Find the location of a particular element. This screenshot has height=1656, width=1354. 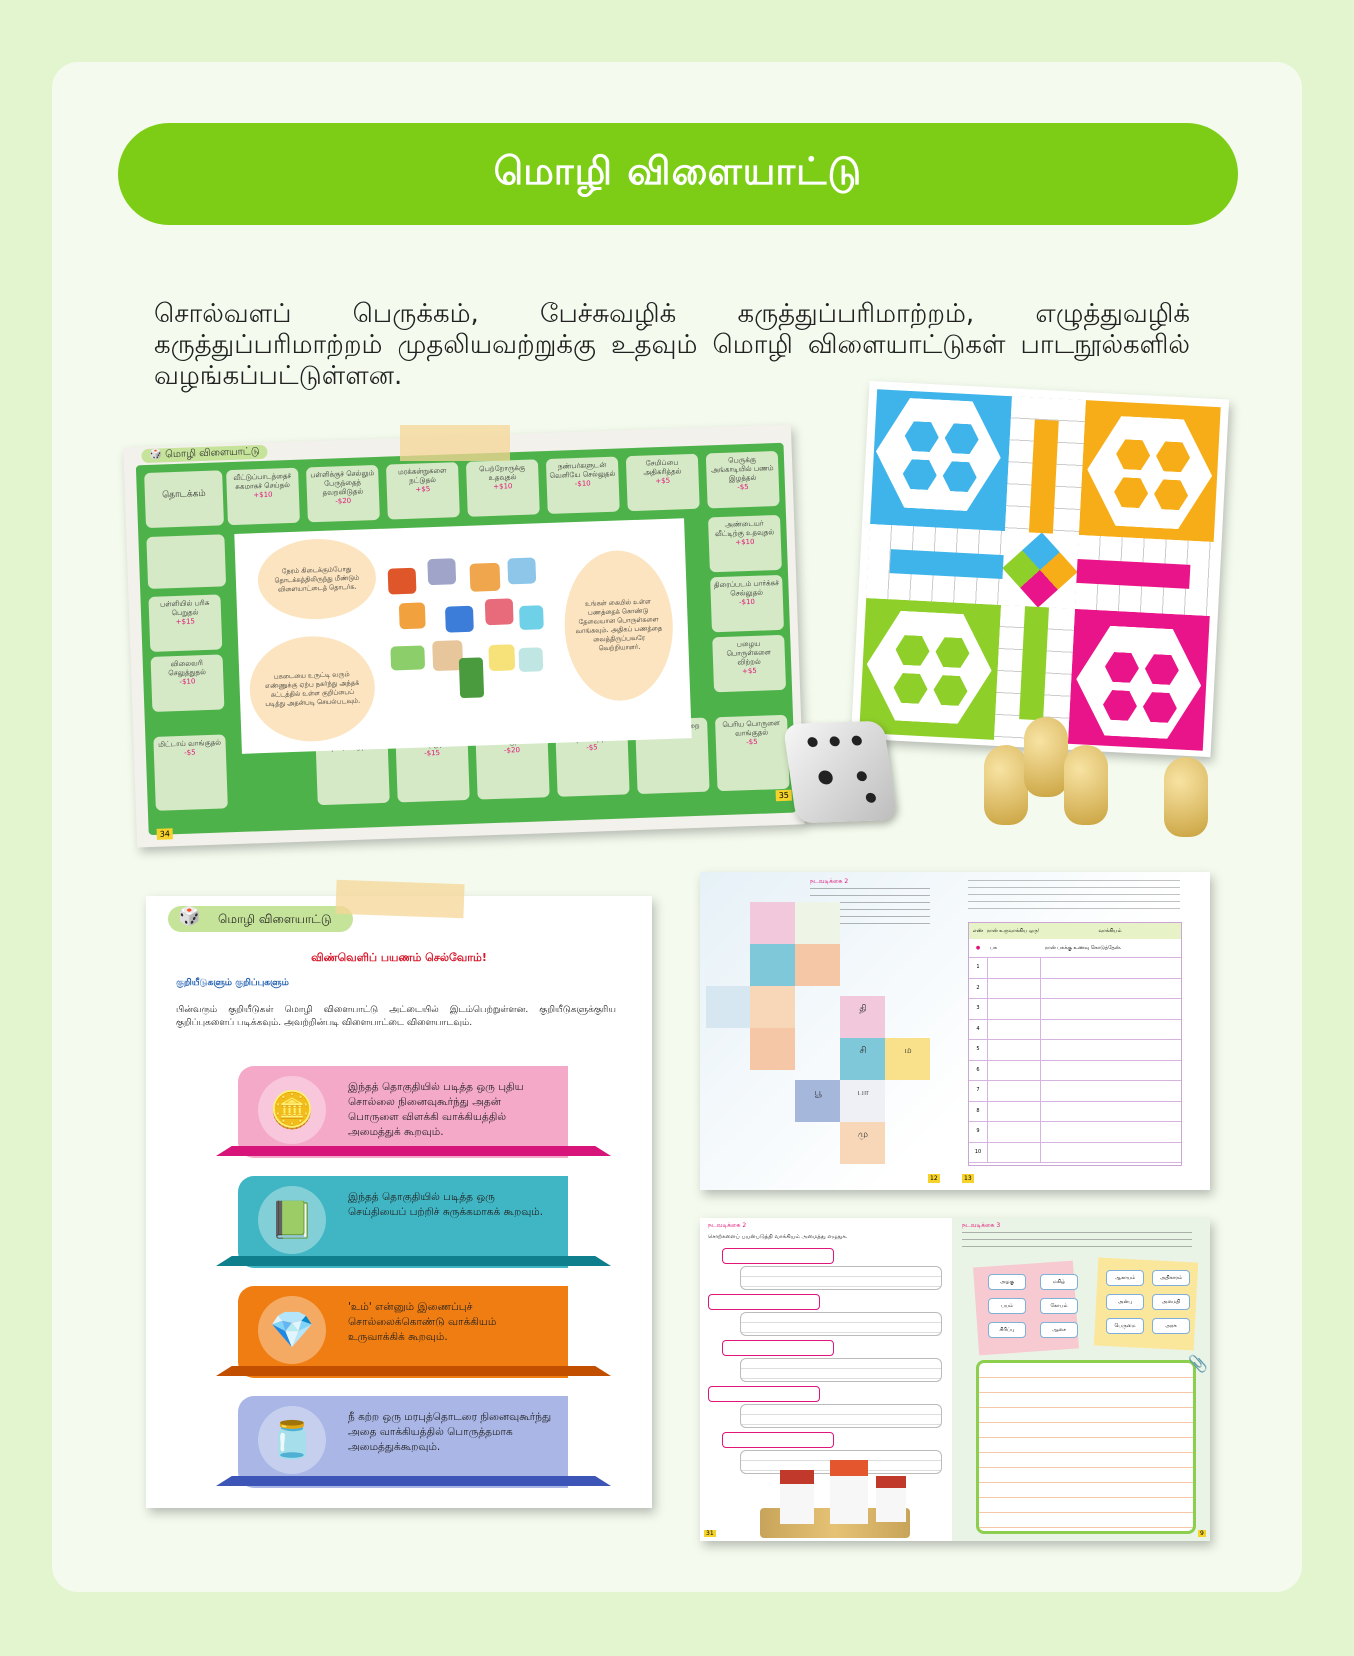

worksheet2-activity-right: நடவடிக்கை 3 is located at coordinates (981, 1225).